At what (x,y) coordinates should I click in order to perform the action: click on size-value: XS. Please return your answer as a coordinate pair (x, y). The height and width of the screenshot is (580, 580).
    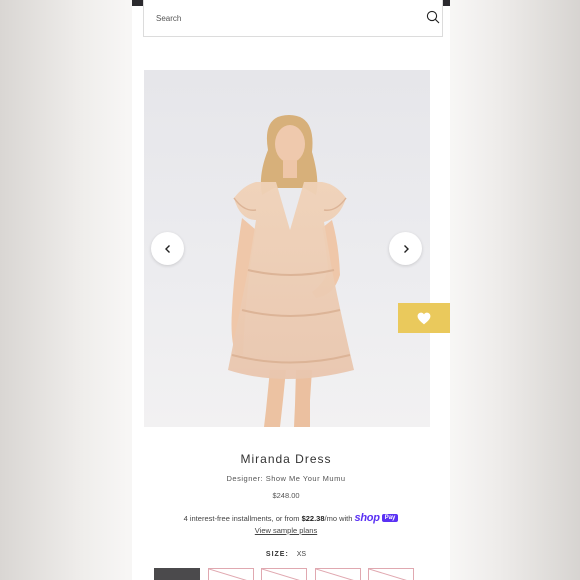
    Looking at the image, I should click on (301, 554).